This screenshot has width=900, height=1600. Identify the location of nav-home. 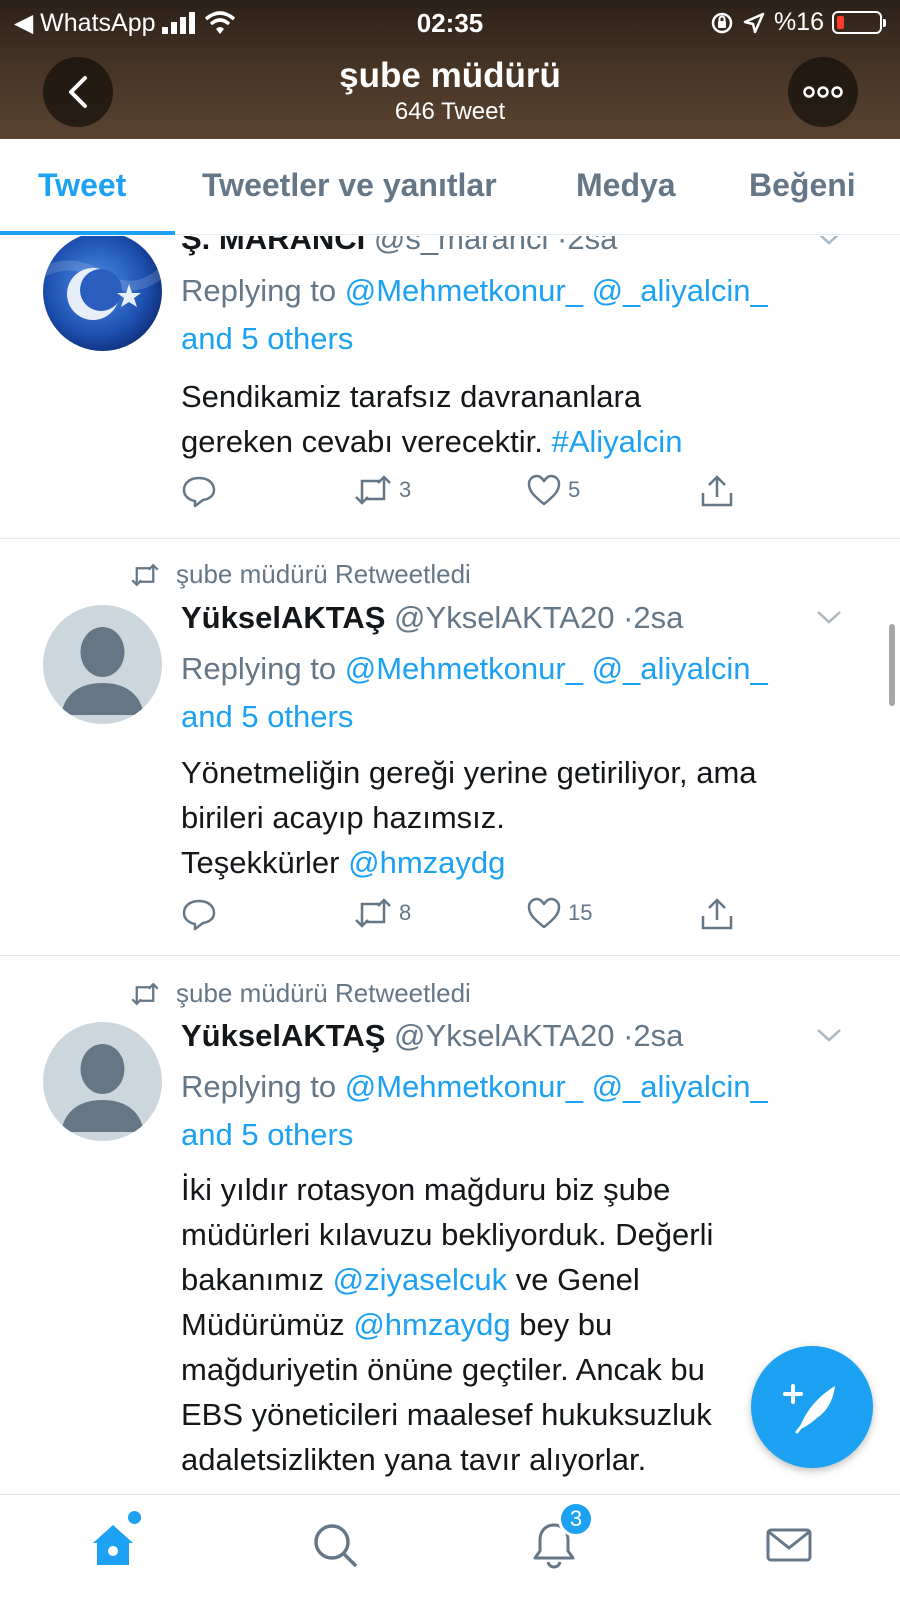
(113, 1543).